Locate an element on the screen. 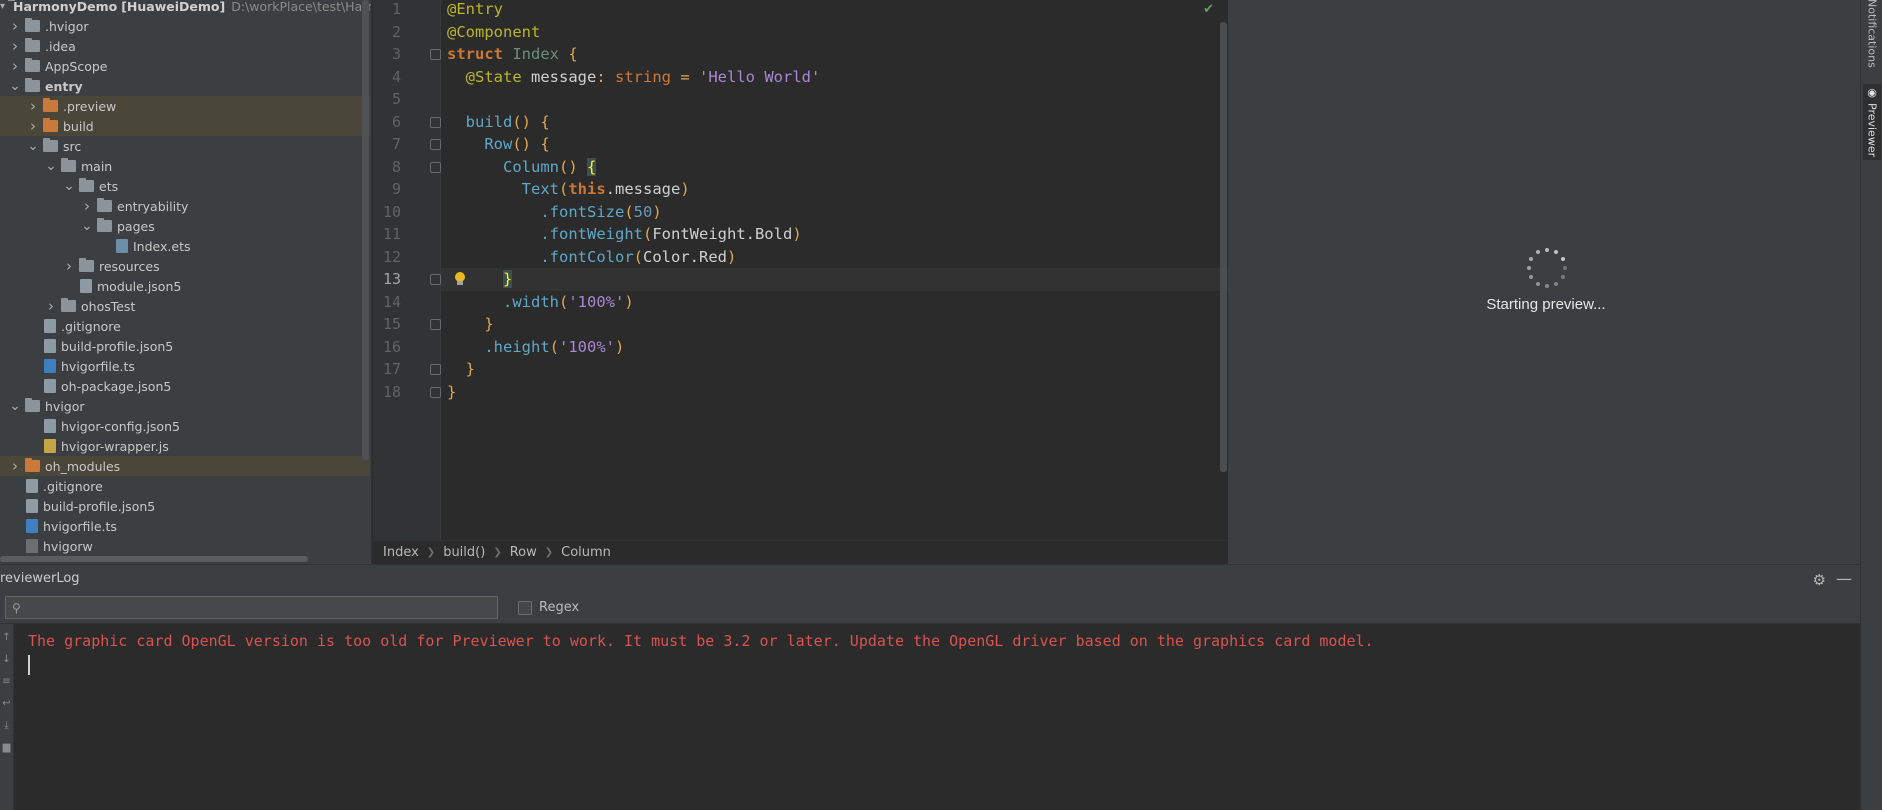 This screenshot has width=1882, height=810. code-line: .width('100%') is located at coordinates (837, 302).